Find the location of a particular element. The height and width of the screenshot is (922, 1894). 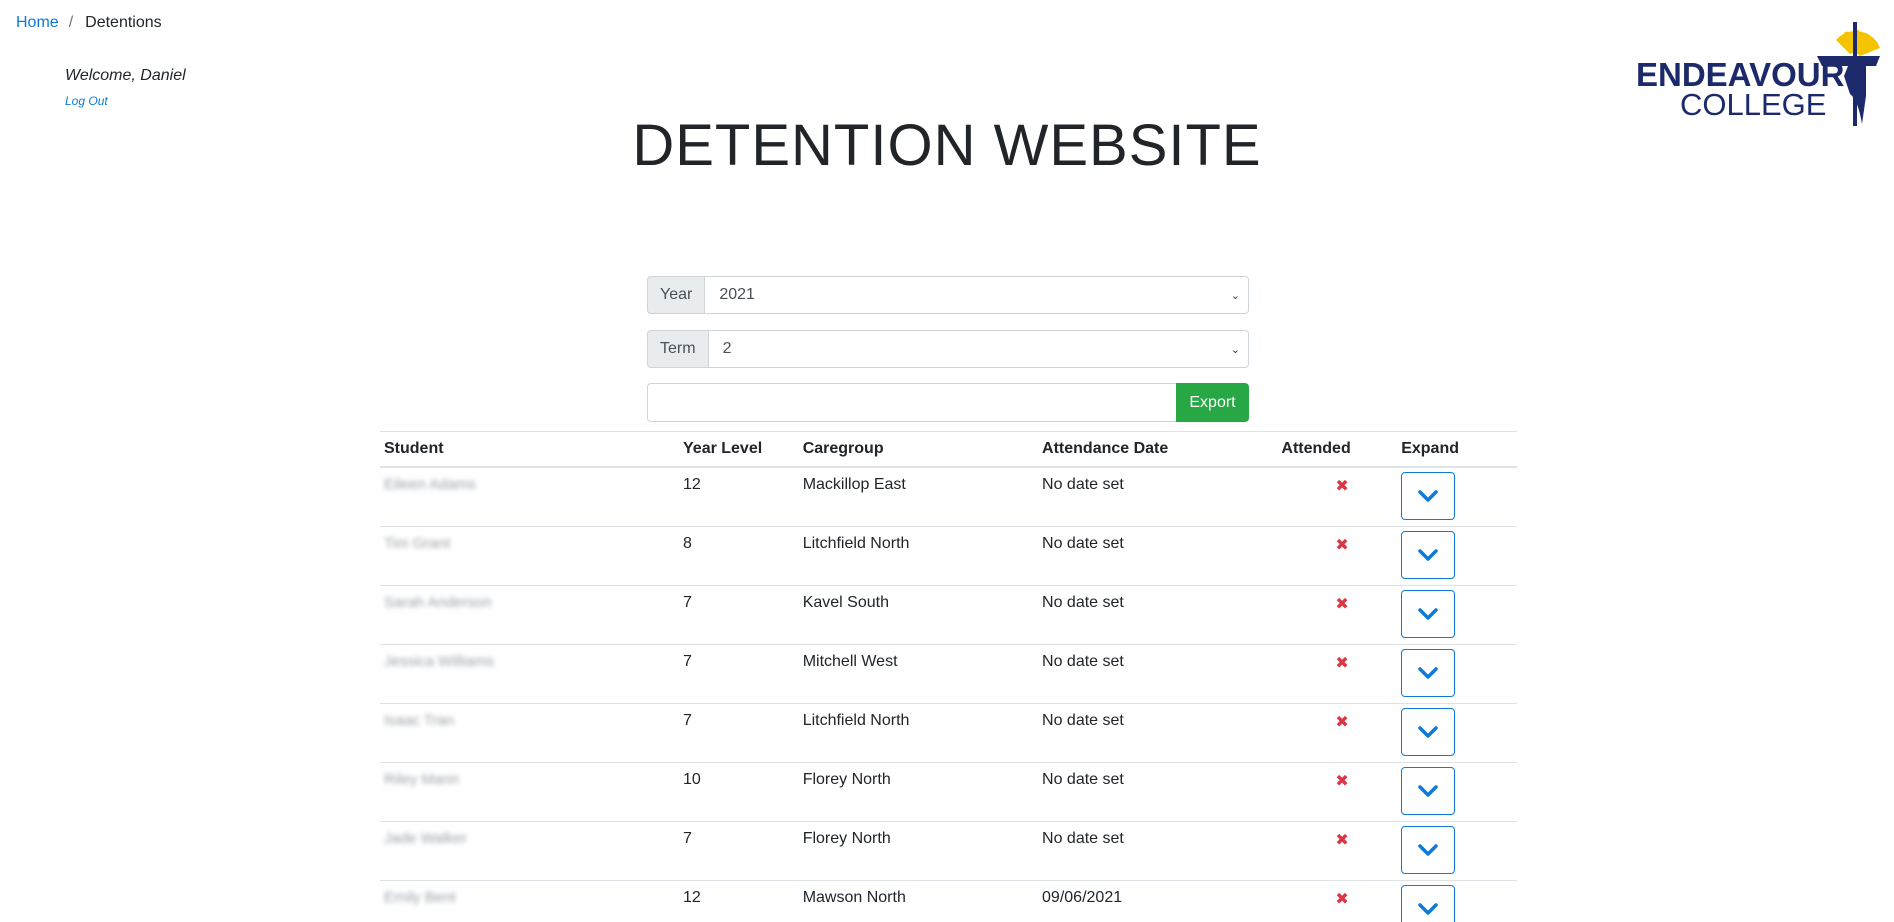

student-cell: Riley Mann is located at coordinates (529, 792).